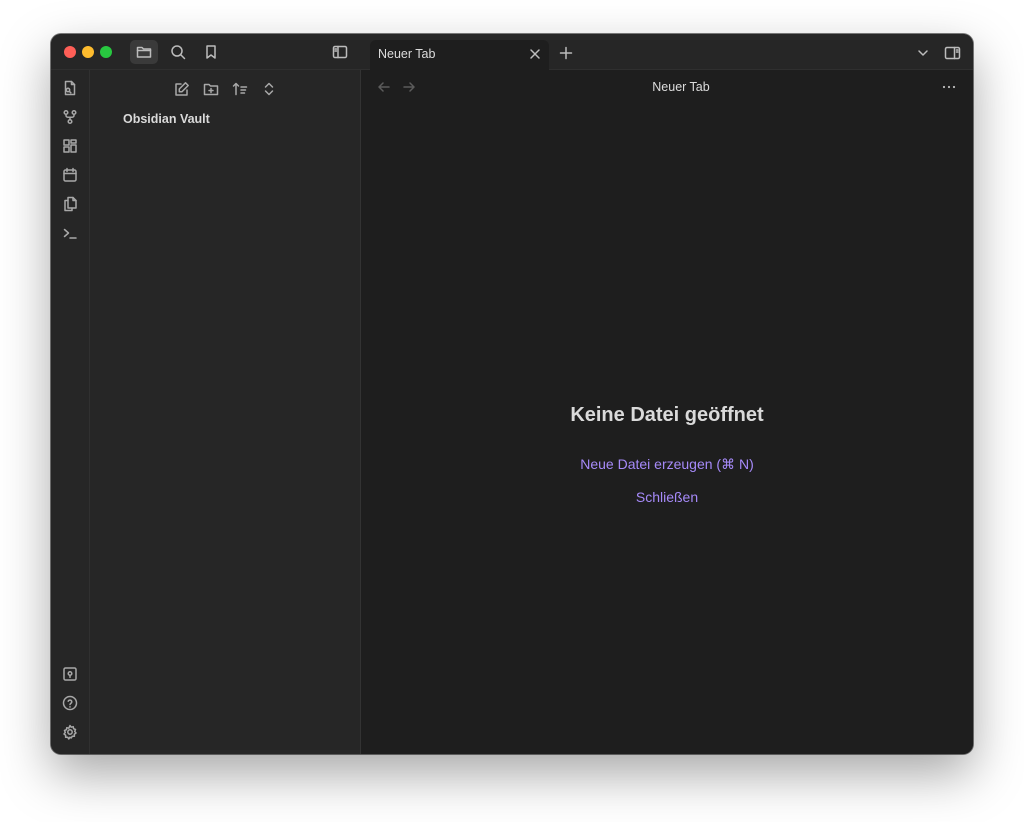 The image size is (1024, 822). I want to click on more-options-button, so click(949, 87).